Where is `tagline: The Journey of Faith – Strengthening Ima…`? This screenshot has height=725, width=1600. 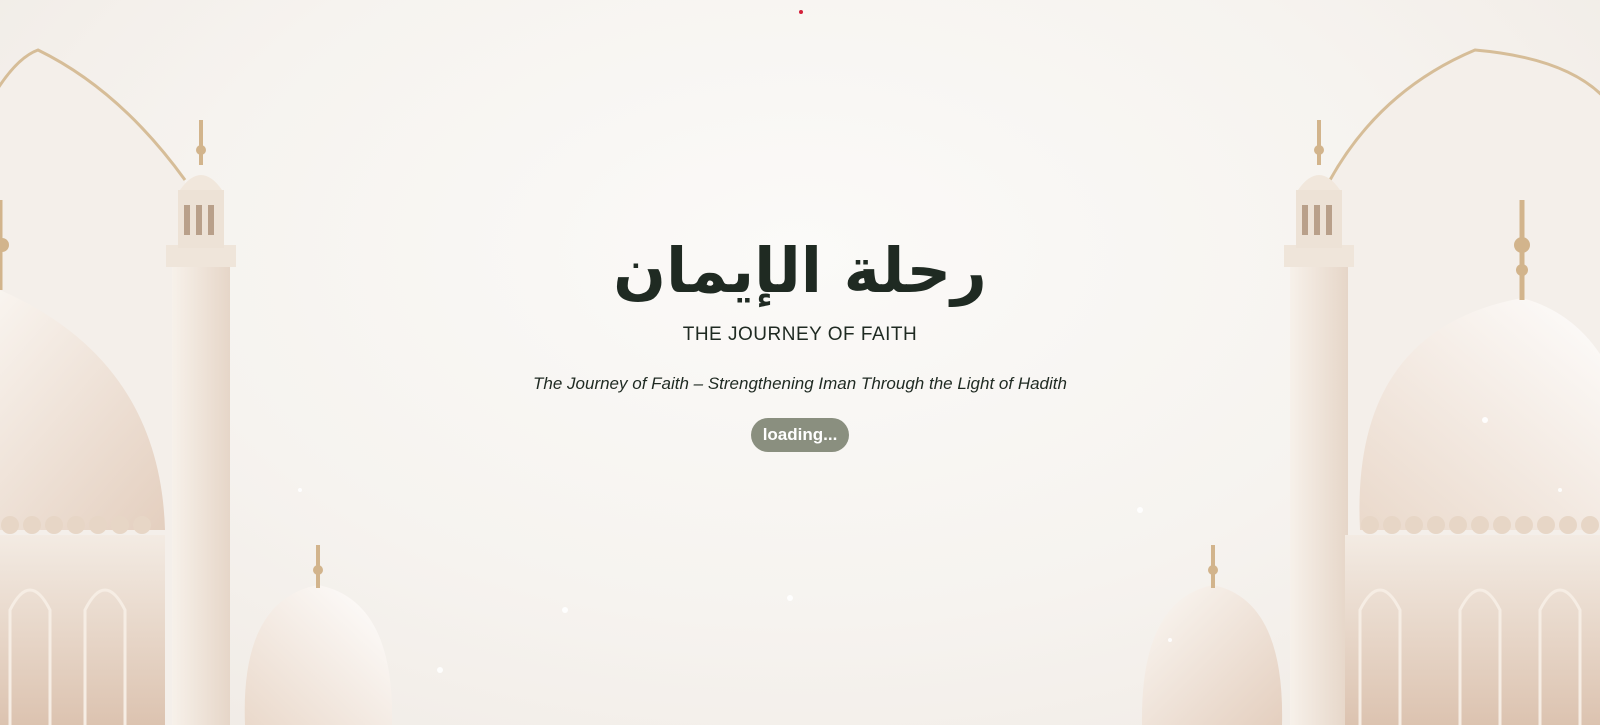
tagline: The Journey of Faith – Strengthening Ima… is located at coordinates (800, 383).